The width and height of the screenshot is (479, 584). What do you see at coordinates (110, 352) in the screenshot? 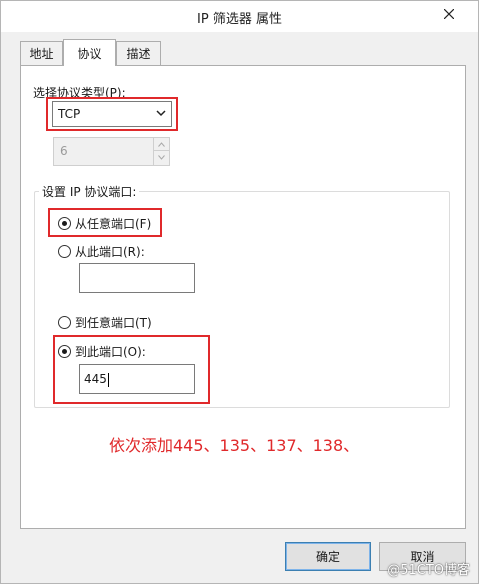
I see `to-this-port-label: 到此端口(O):` at bounding box center [110, 352].